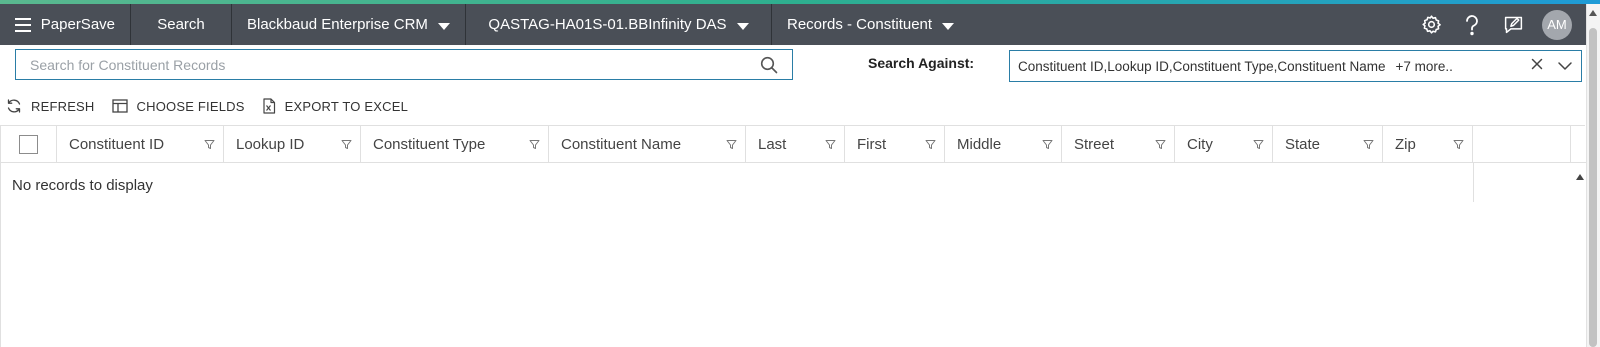 This screenshot has width=1600, height=347. I want to click on column-header-label: Constituent Name, so click(621, 144).